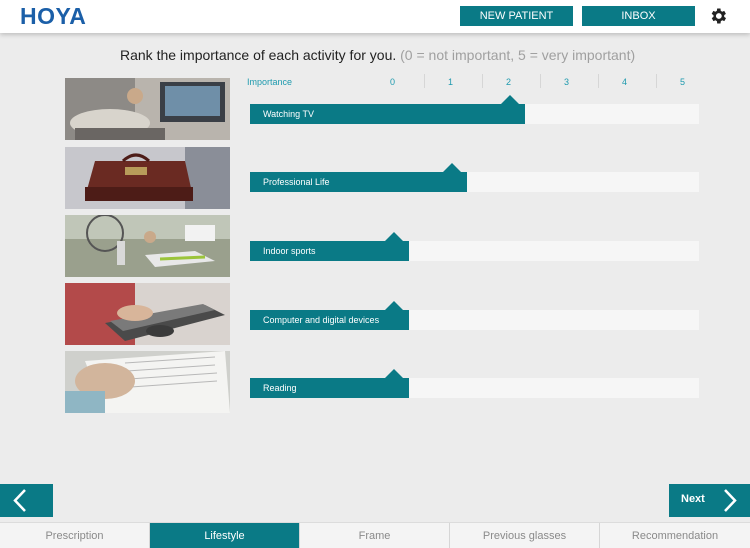 The image size is (750, 548). What do you see at coordinates (638, 16) in the screenshot?
I see `inbox-button: INBOX` at bounding box center [638, 16].